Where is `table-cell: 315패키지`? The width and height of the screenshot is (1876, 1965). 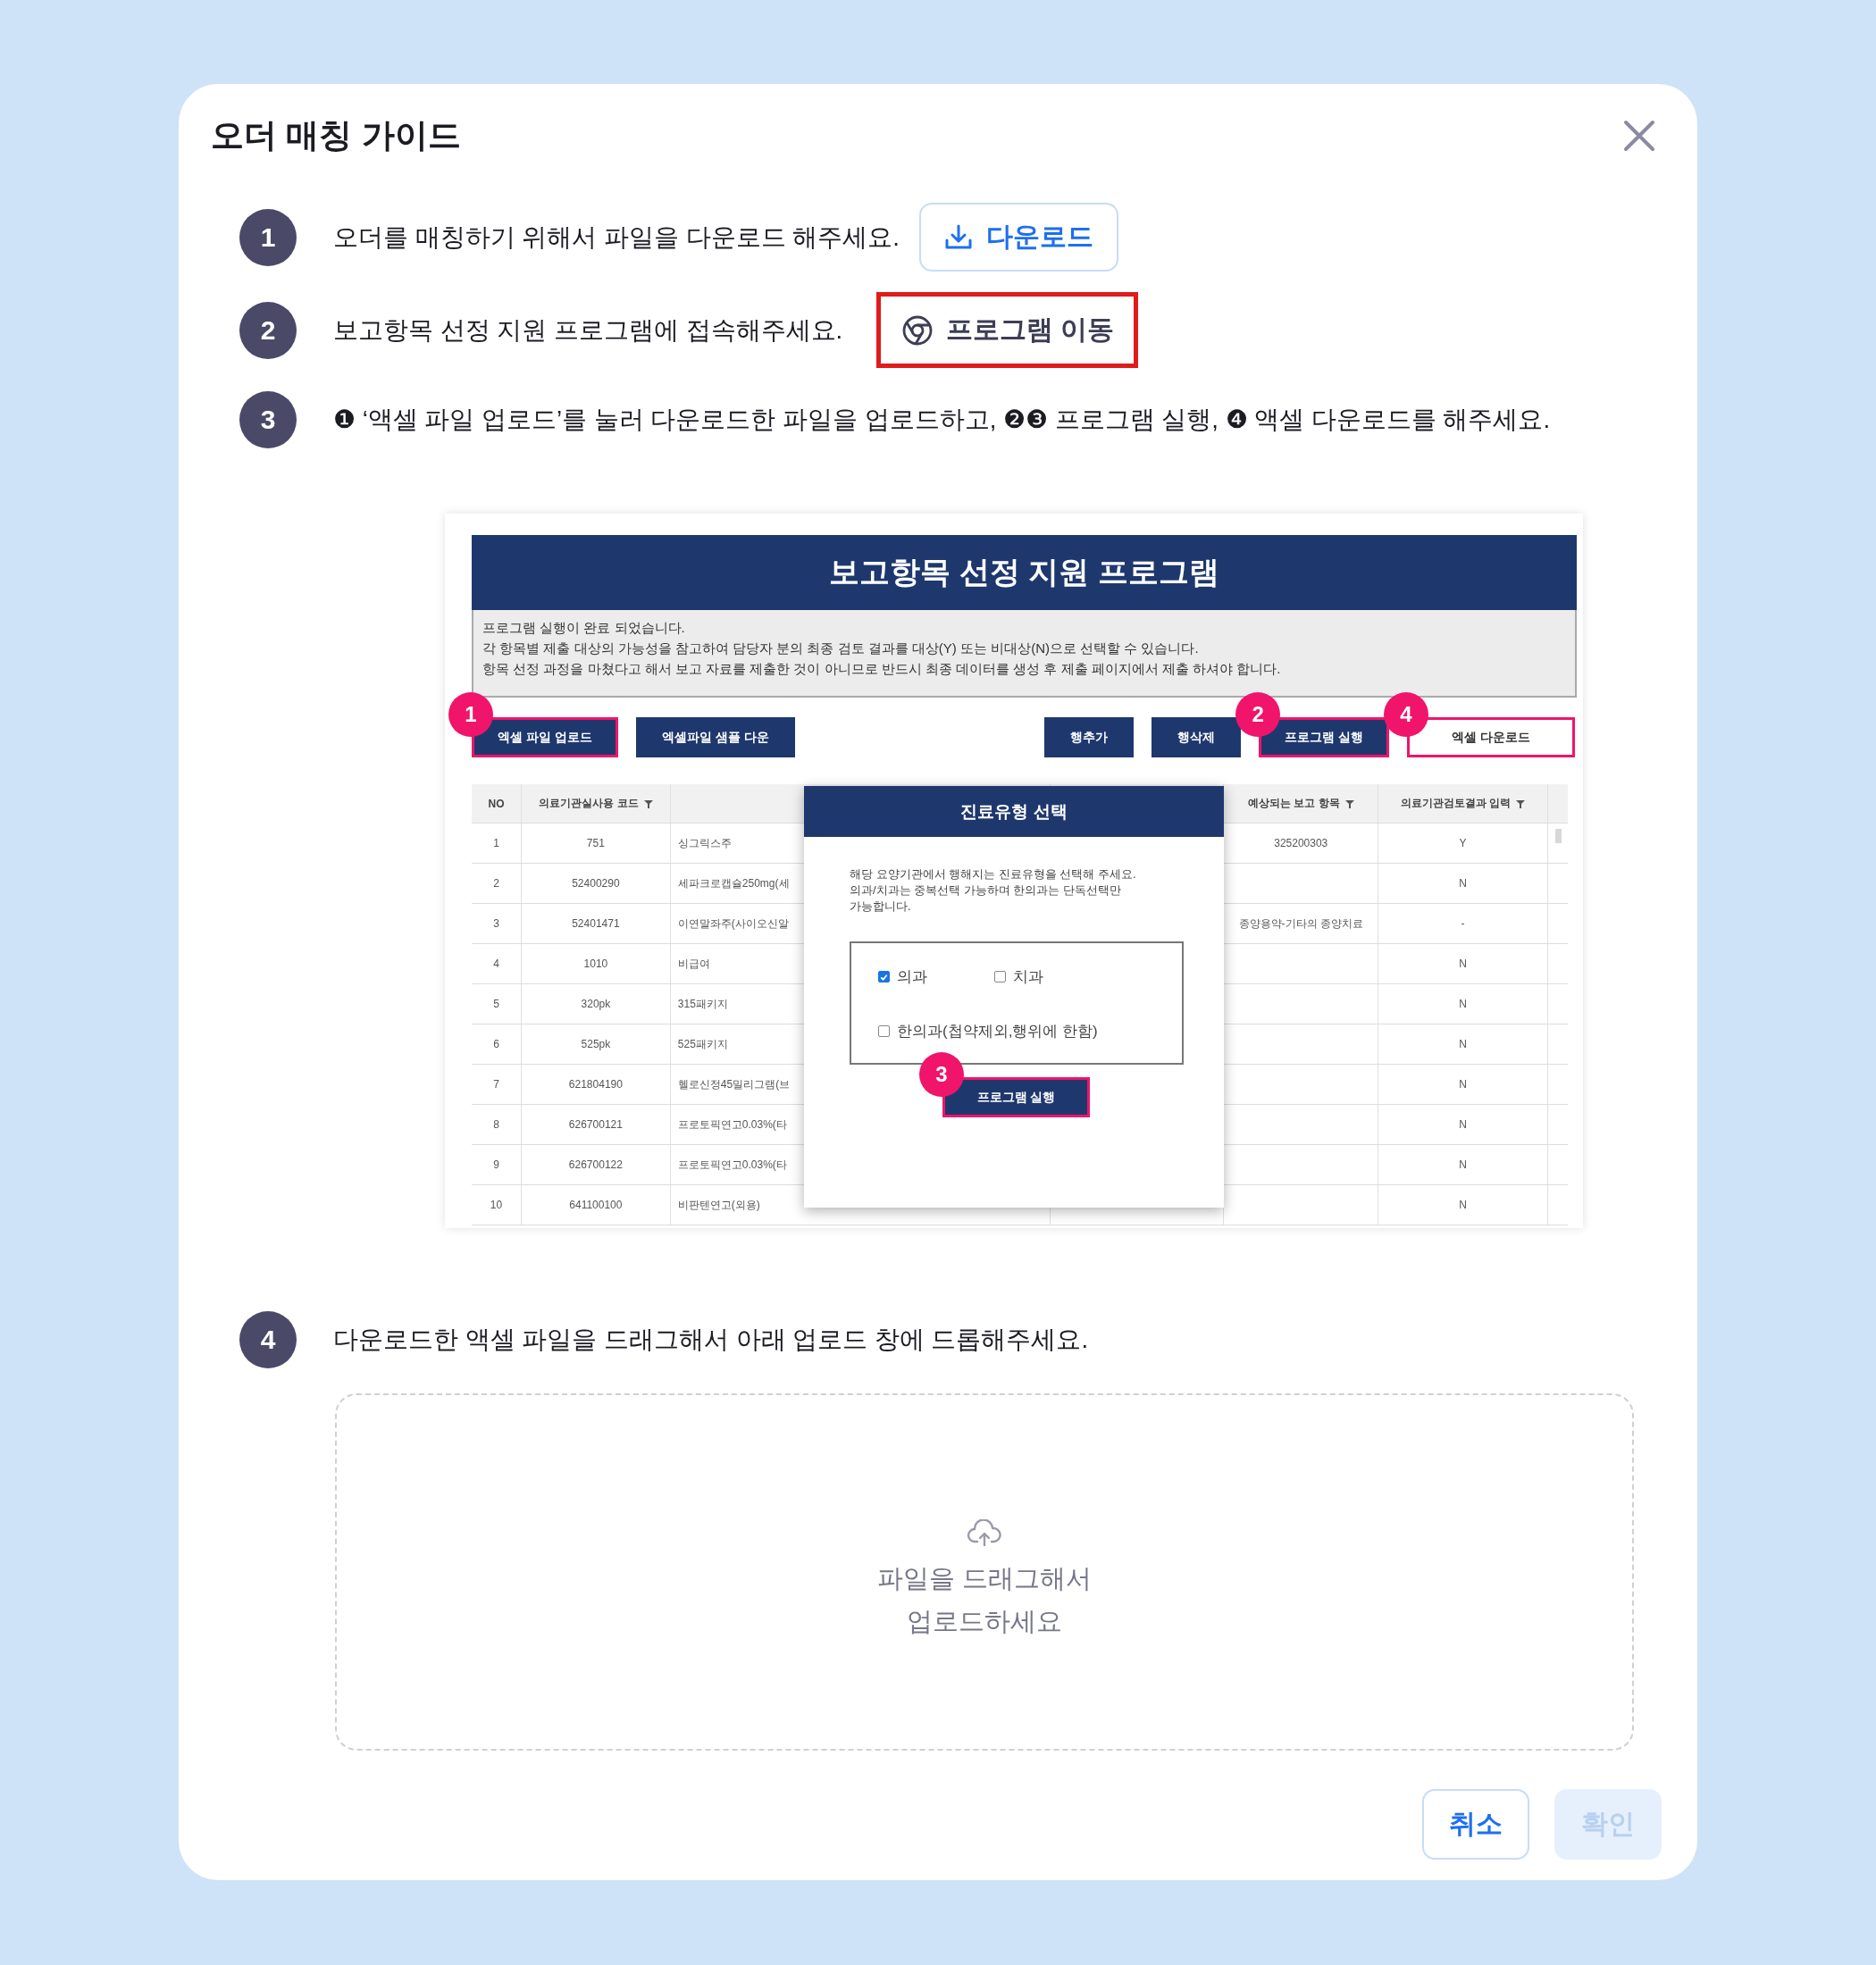
table-cell: 315패키지 is located at coordinates (702, 1004).